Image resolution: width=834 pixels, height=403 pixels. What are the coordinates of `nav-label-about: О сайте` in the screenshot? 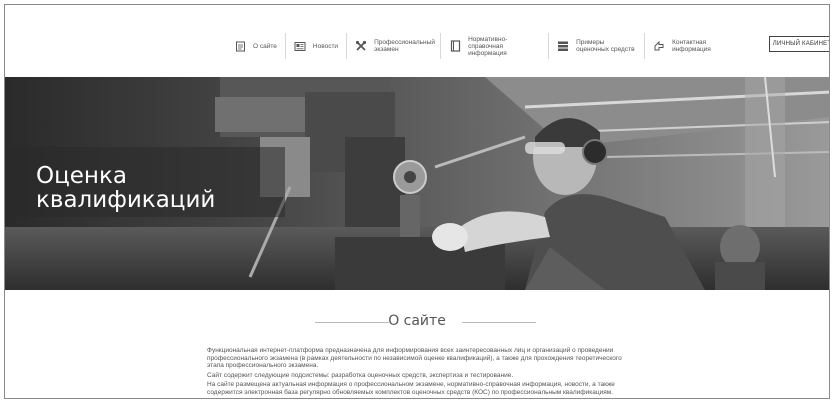 It's located at (265, 46).